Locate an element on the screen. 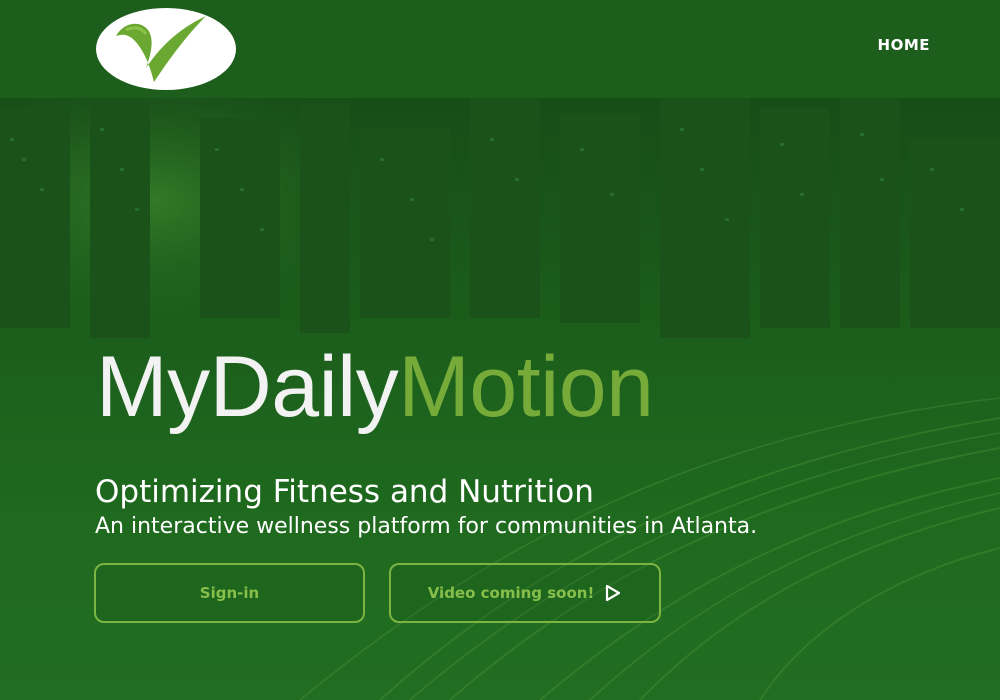 Image resolution: width=1000 pixels, height=700 pixels. logo is located at coordinates (166, 49).